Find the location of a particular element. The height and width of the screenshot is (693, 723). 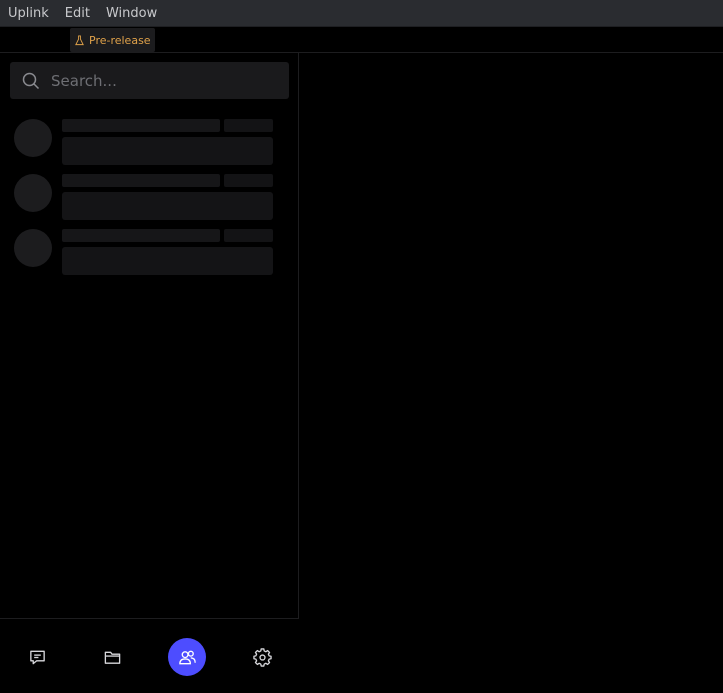

top-strip: Pre-release is located at coordinates (361, 40).